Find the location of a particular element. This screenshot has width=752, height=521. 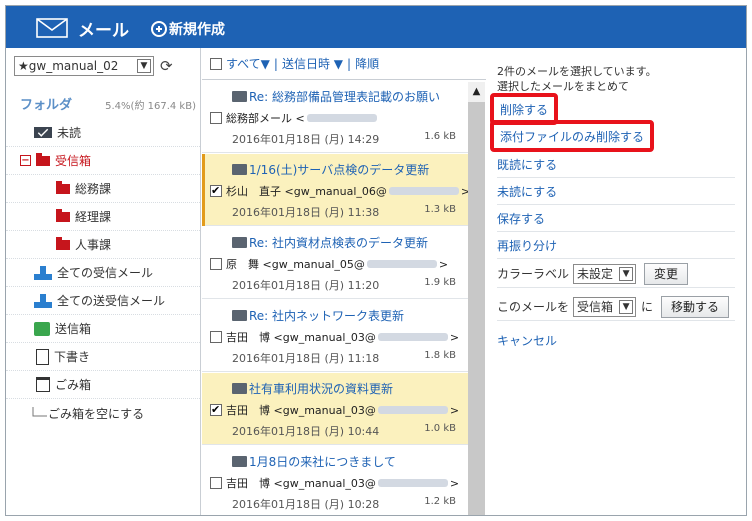

chevron-down-icon: ▼ is located at coordinates (144, 66).